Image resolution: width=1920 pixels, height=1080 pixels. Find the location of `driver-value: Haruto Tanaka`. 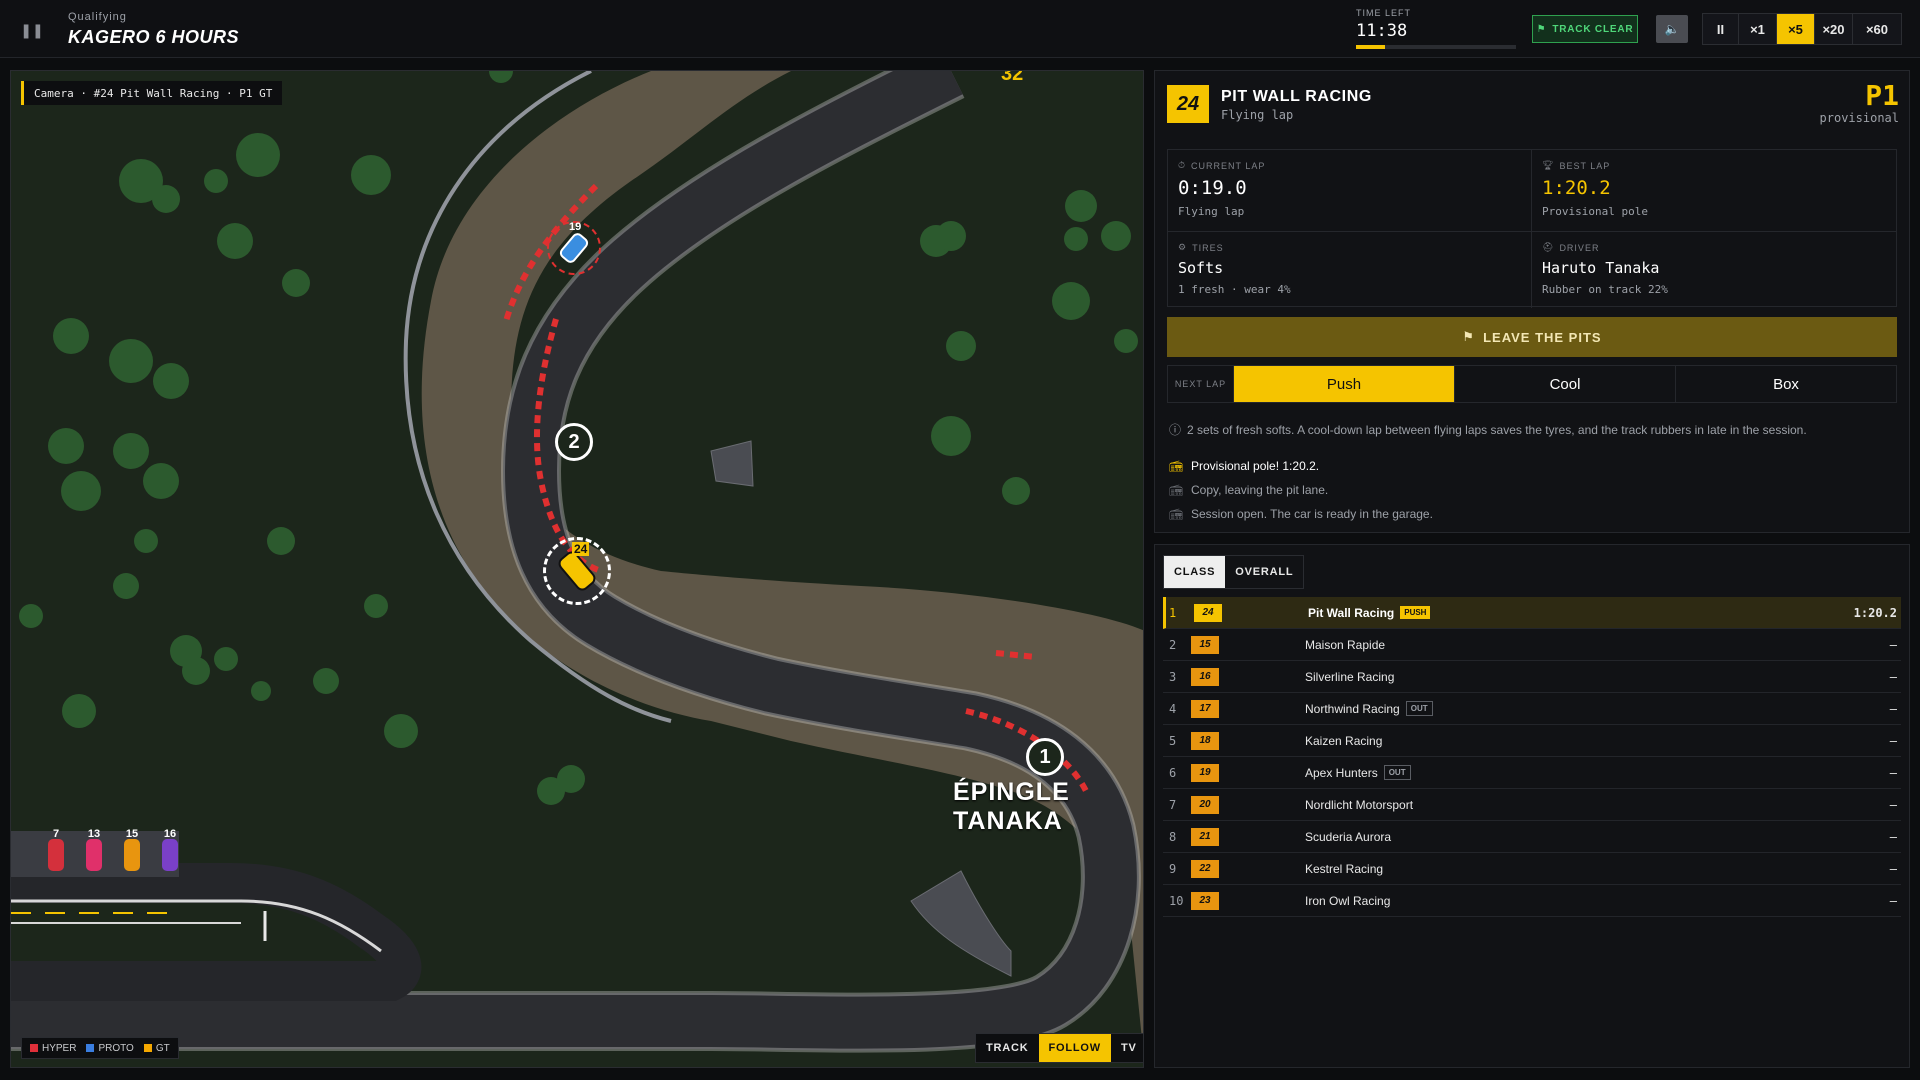

driver-value: Haruto Tanaka is located at coordinates (1601, 268).